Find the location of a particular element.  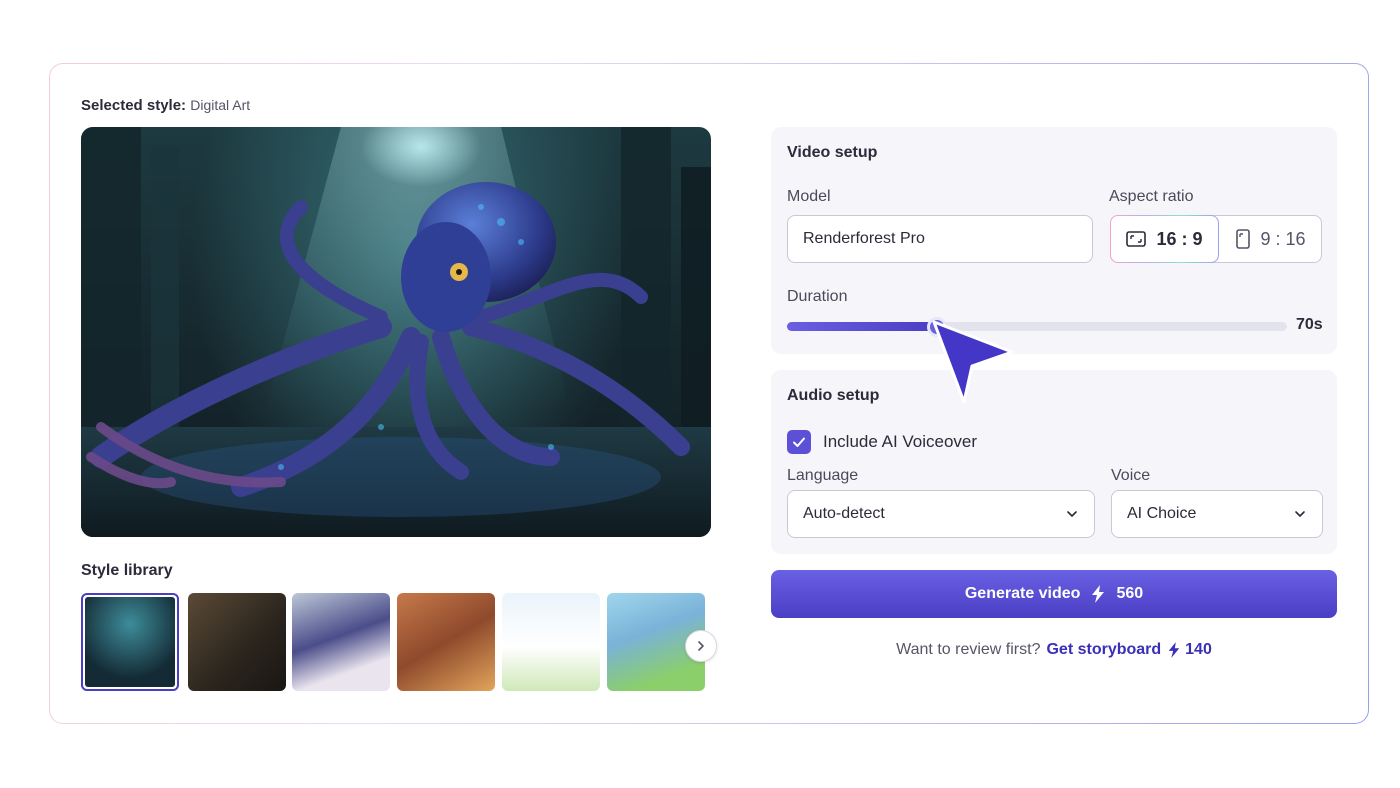

landscape-icon is located at coordinates (1136, 239).